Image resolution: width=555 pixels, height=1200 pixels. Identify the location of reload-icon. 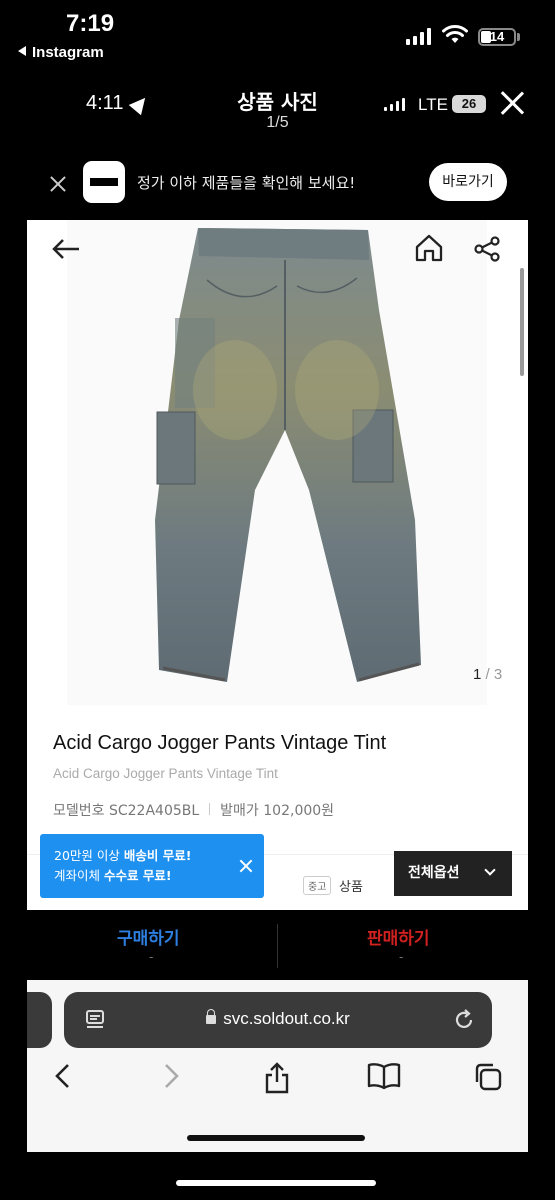
(464, 1020).